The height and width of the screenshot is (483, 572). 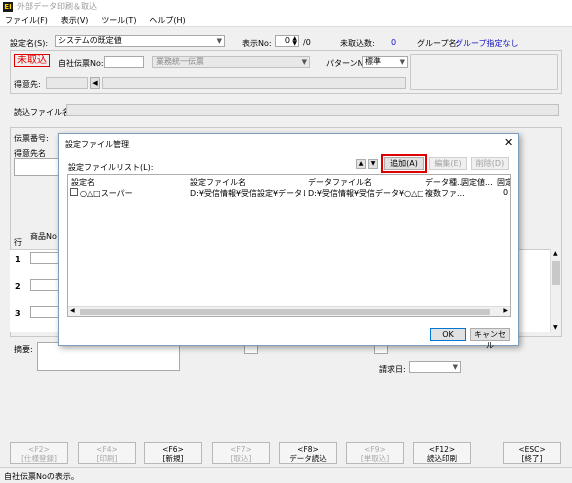 I want to click on menu-help: ヘルプ(H), so click(x=167, y=20).